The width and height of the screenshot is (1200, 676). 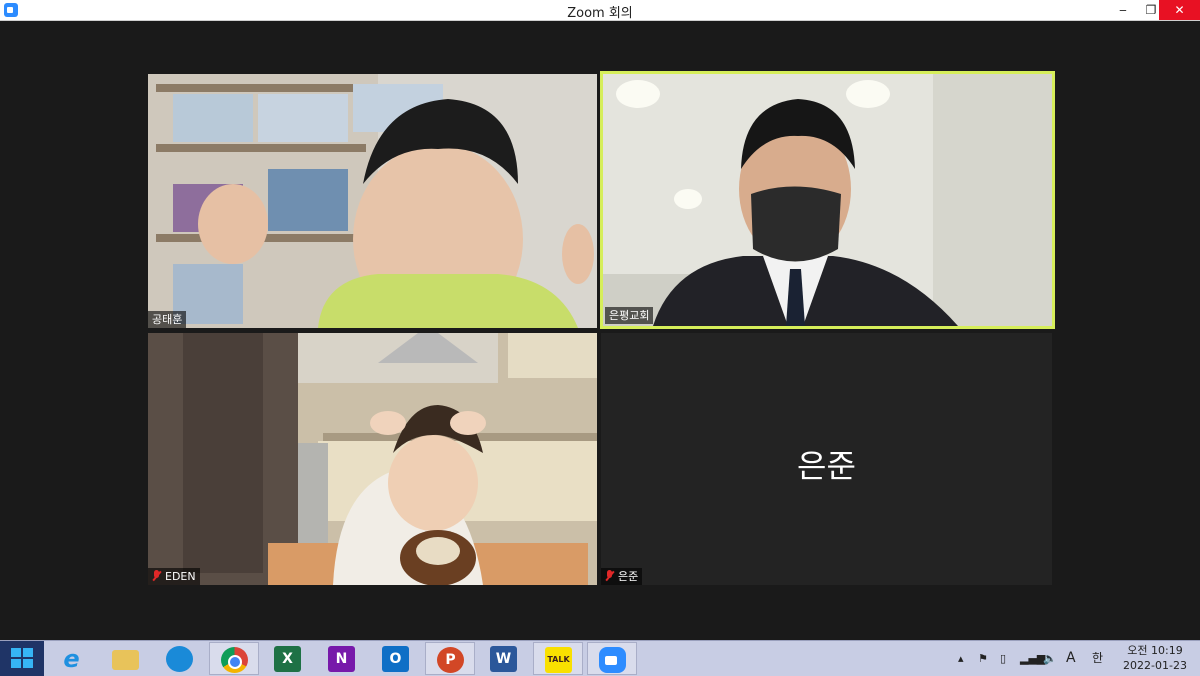 I want to click on internet-explorer-icon: e, so click(x=71, y=659).